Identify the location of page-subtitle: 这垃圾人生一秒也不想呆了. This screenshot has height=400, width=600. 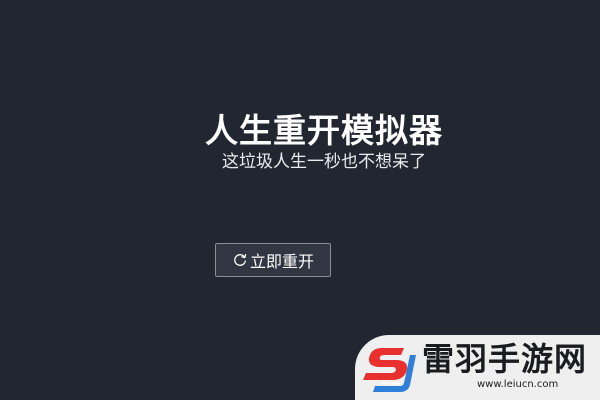
(324, 162).